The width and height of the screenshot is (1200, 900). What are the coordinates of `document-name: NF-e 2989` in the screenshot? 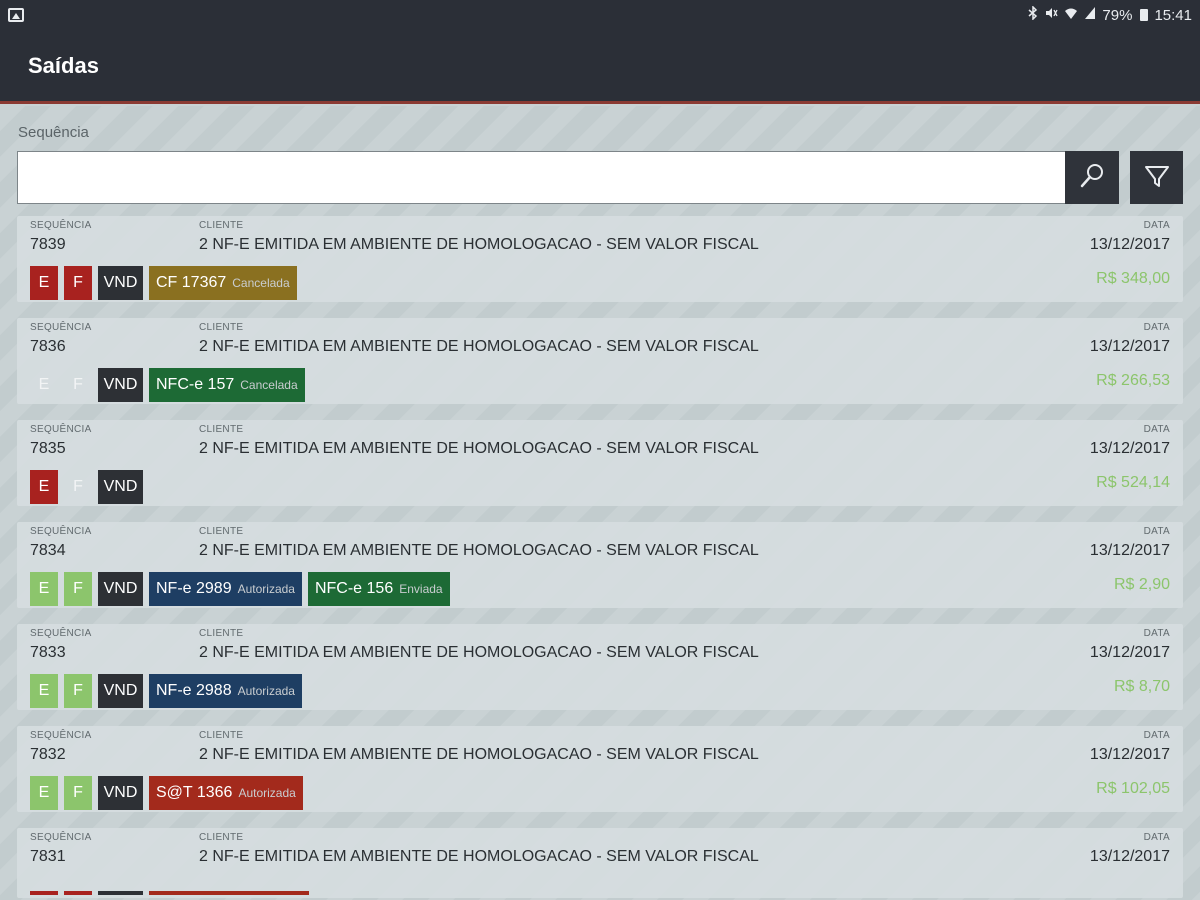 It's located at (194, 588).